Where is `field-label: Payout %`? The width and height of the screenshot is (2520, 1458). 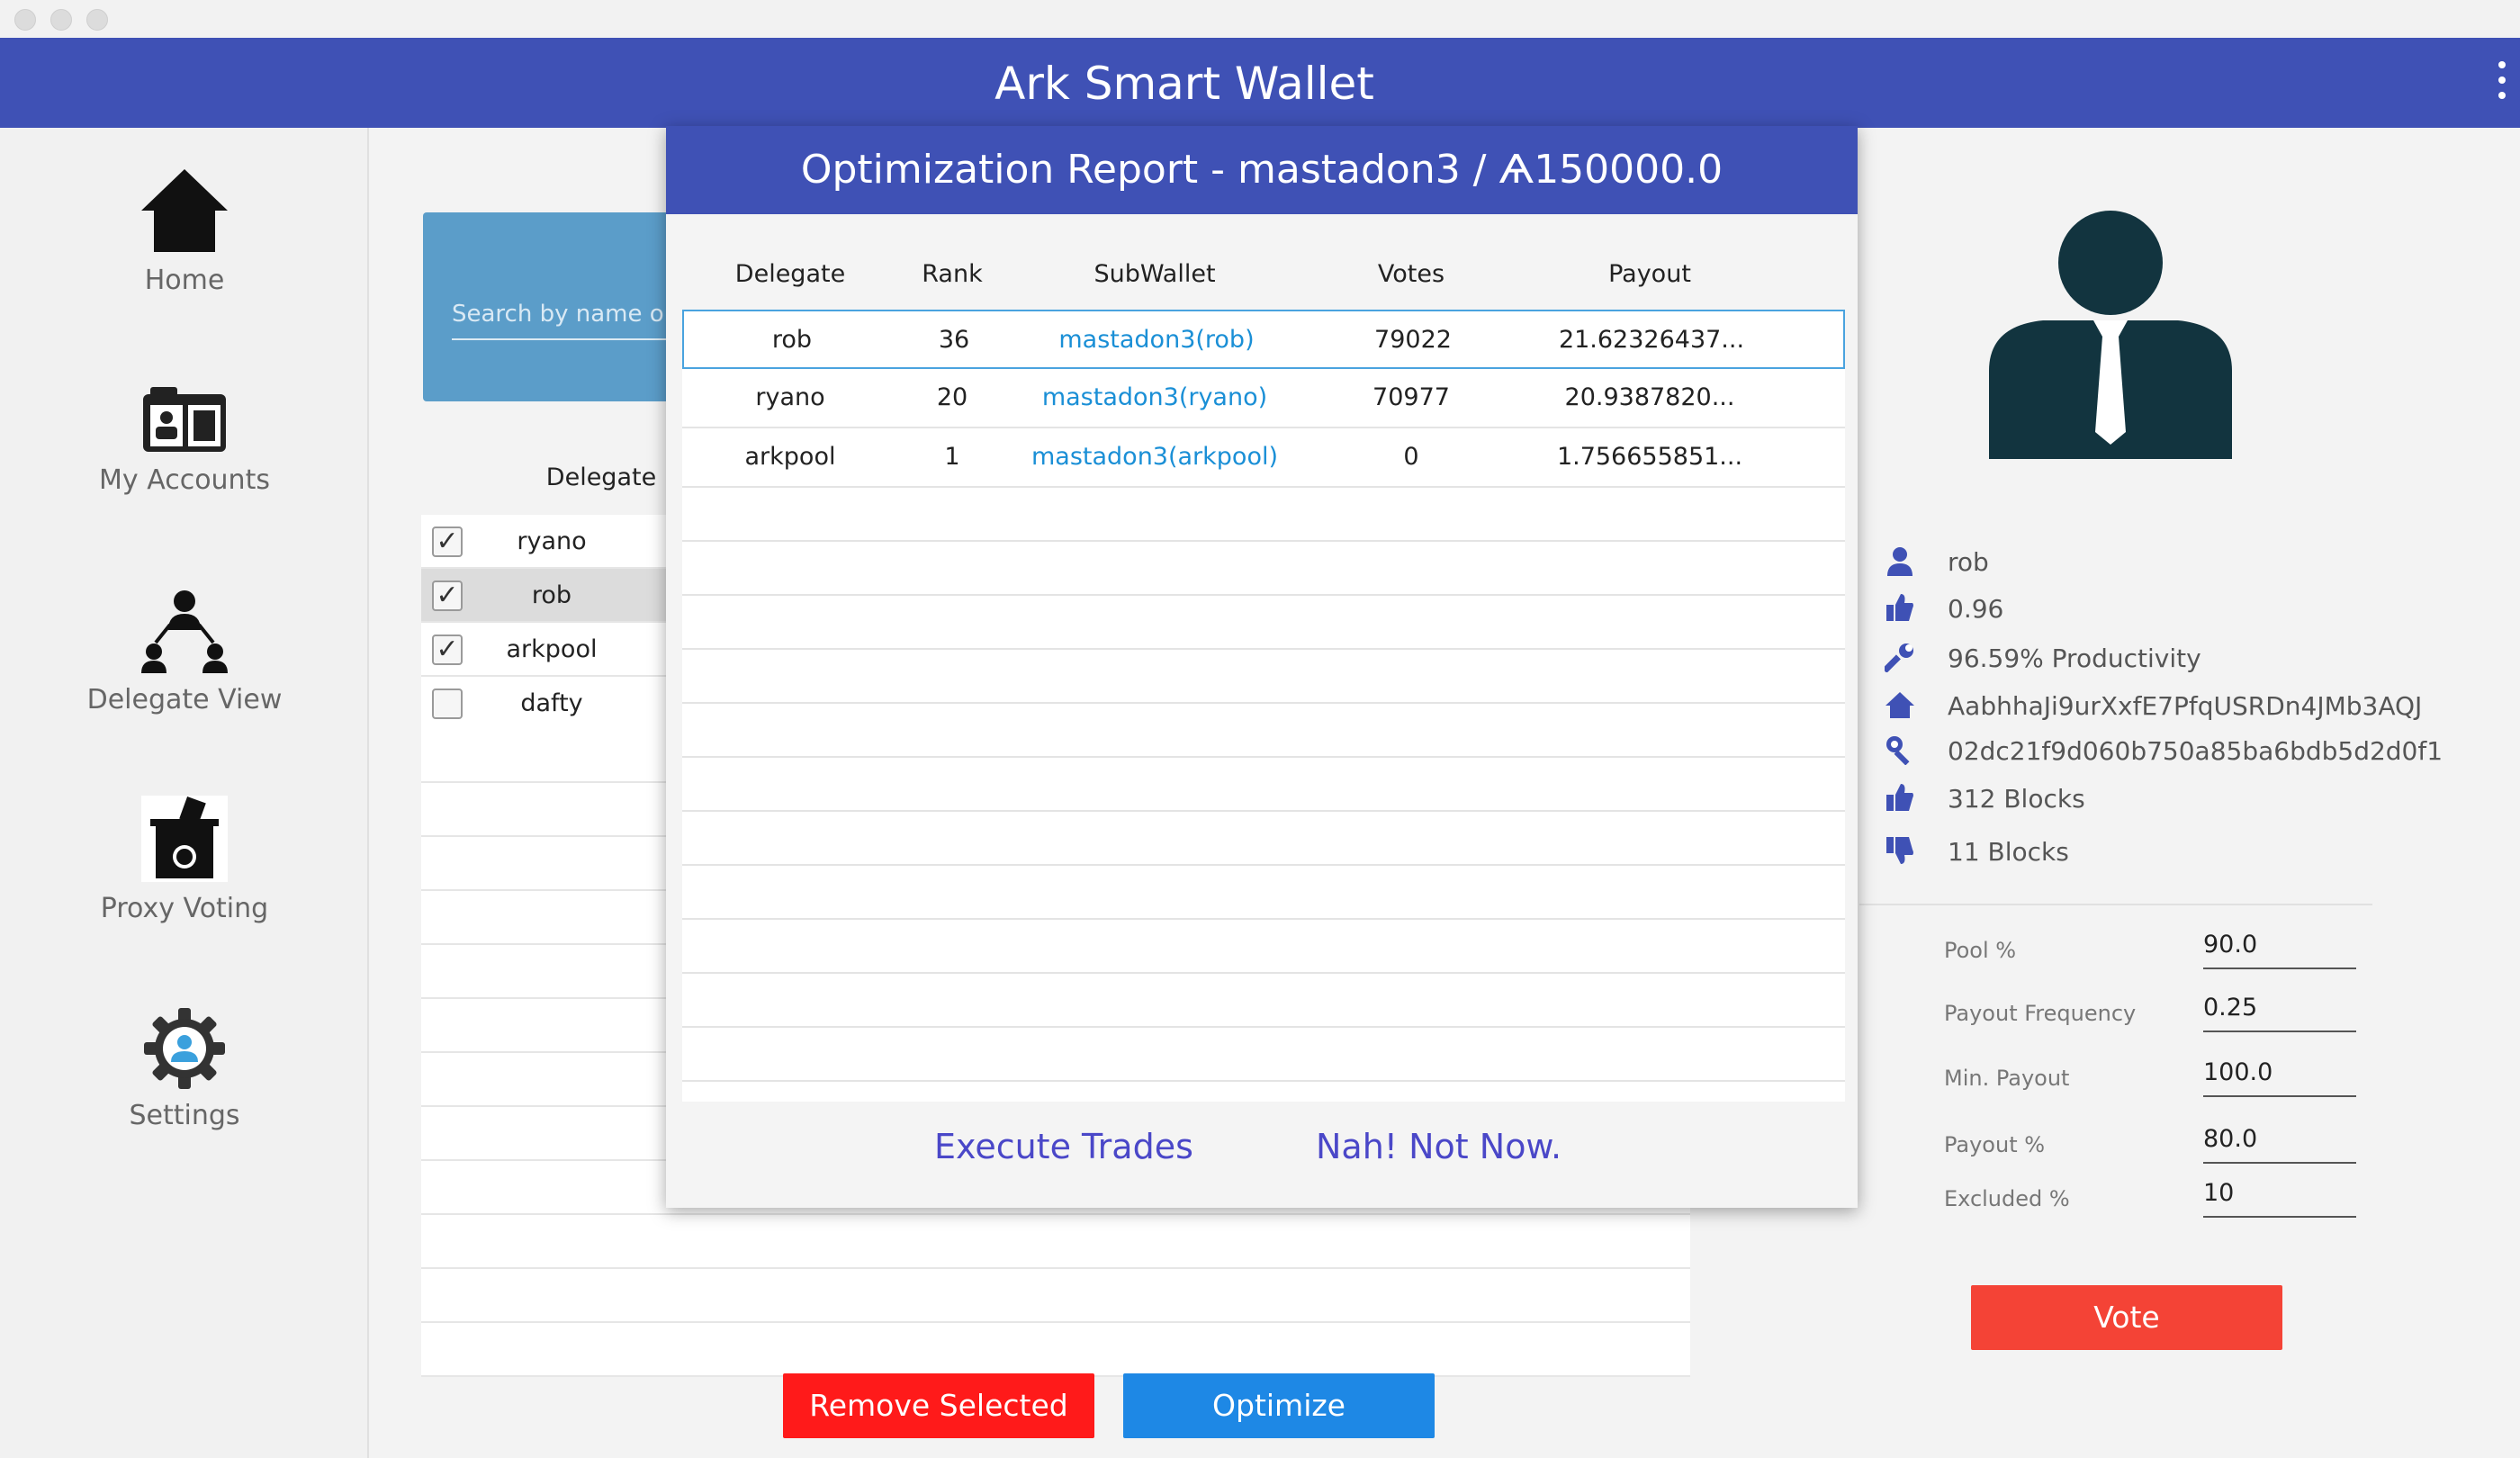
field-label: Payout % is located at coordinates (1995, 1144).